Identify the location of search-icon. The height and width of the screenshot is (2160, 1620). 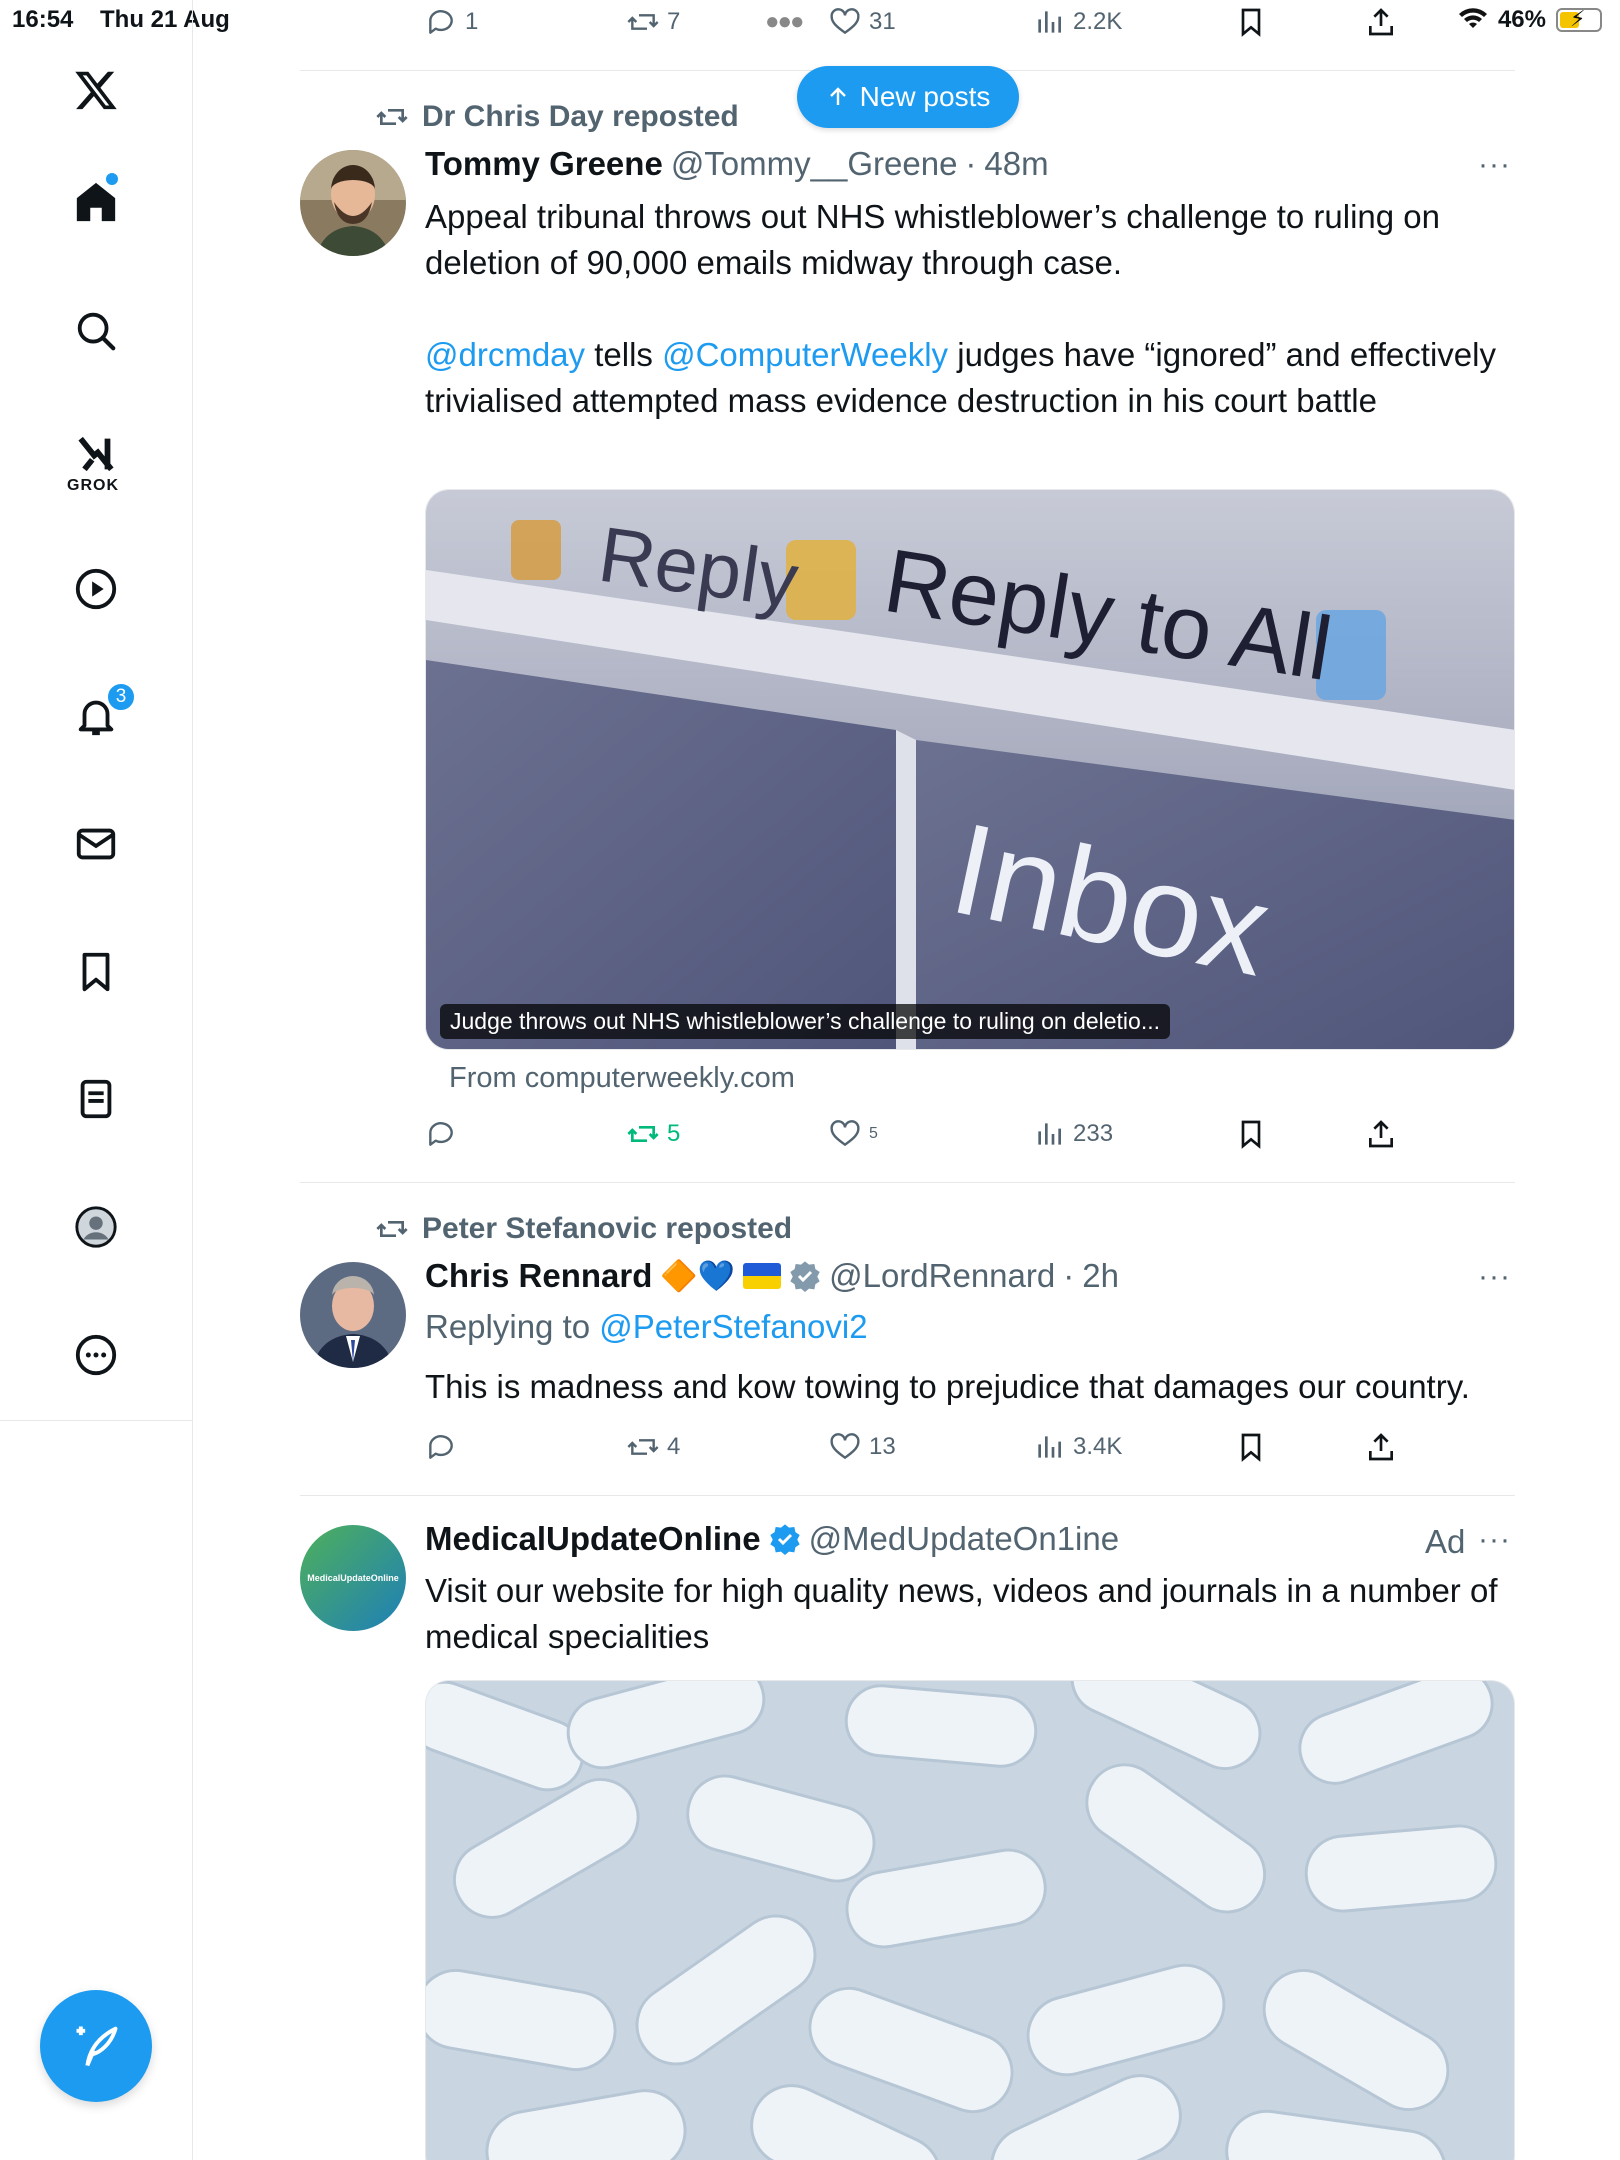
(96, 331).